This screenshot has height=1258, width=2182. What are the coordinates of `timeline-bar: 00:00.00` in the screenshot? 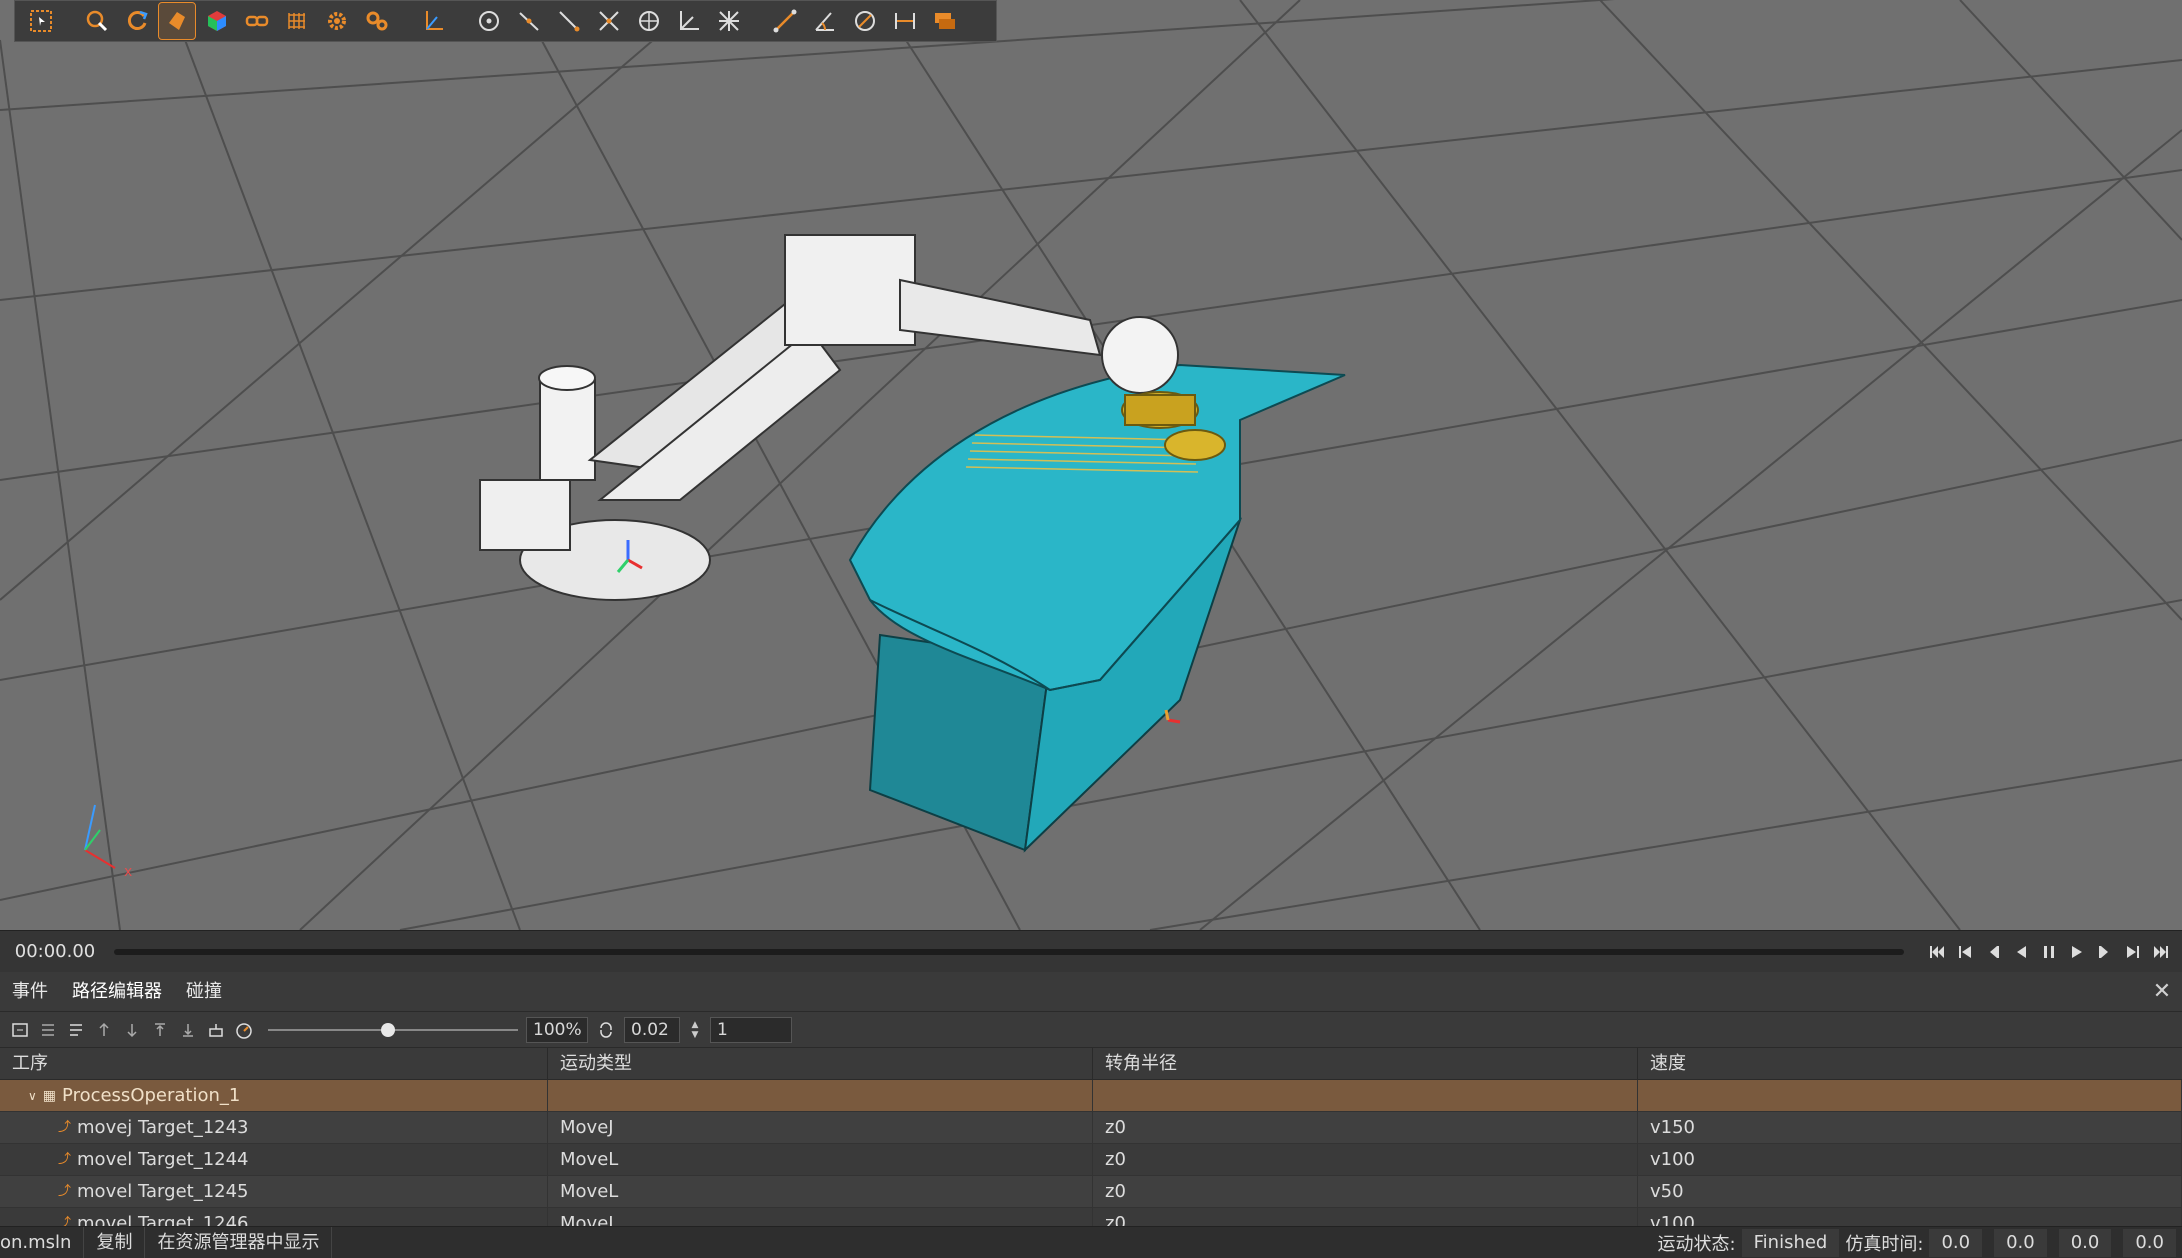 It's located at (1091, 951).